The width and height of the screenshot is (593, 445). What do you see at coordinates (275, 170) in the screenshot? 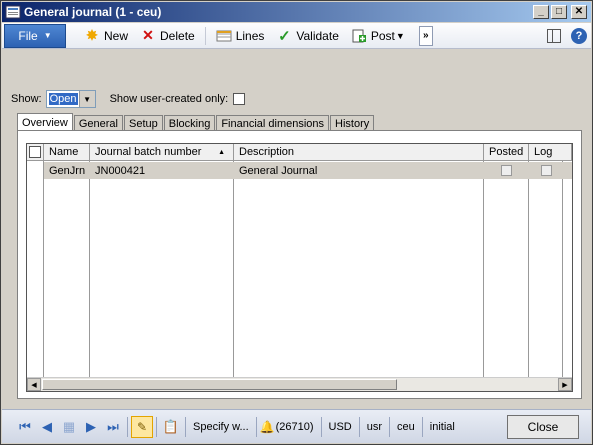
I see `row-description-cell: General Journal` at bounding box center [275, 170].